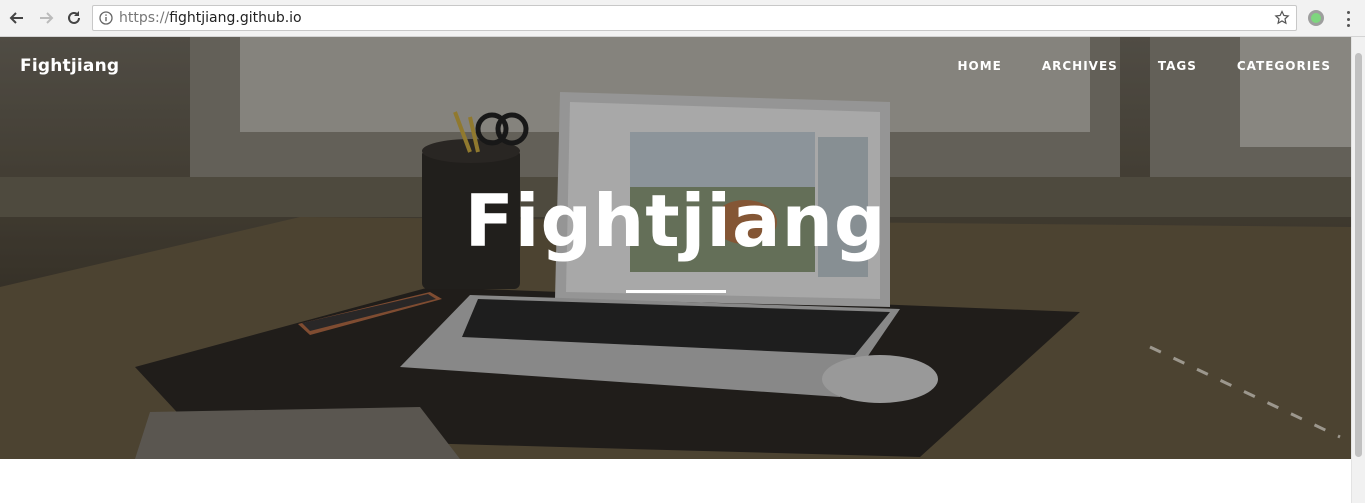 This screenshot has width=1365, height=503. I want to click on page-scrollbar, so click(1358, 270).